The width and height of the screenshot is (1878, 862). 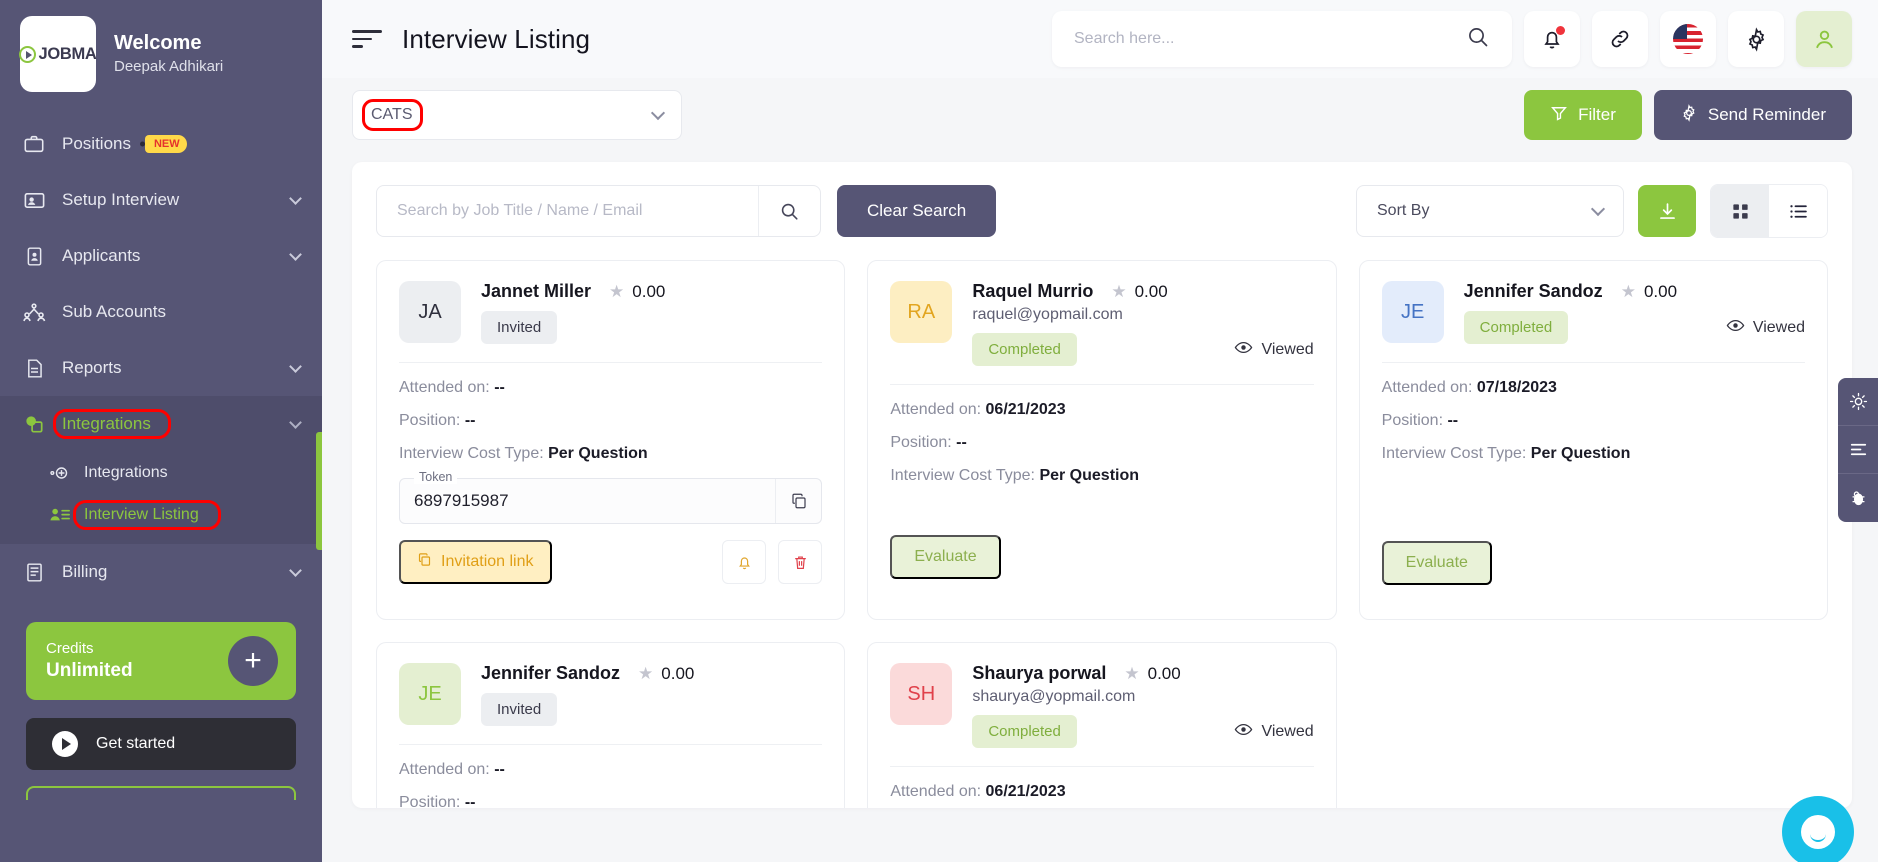 What do you see at coordinates (1740, 211) in the screenshot?
I see `grid-view-icon` at bounding box center [1740, 211].